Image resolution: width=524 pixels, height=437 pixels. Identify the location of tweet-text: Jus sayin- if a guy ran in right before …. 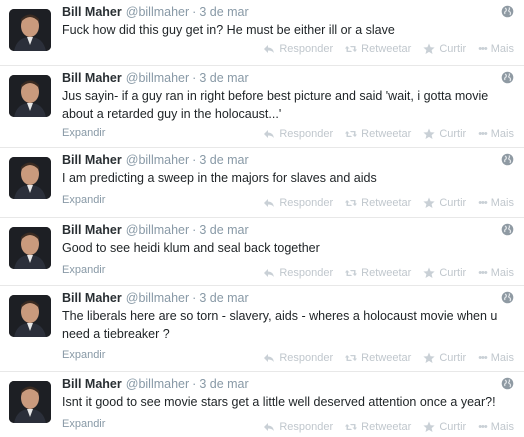
(275, 105).